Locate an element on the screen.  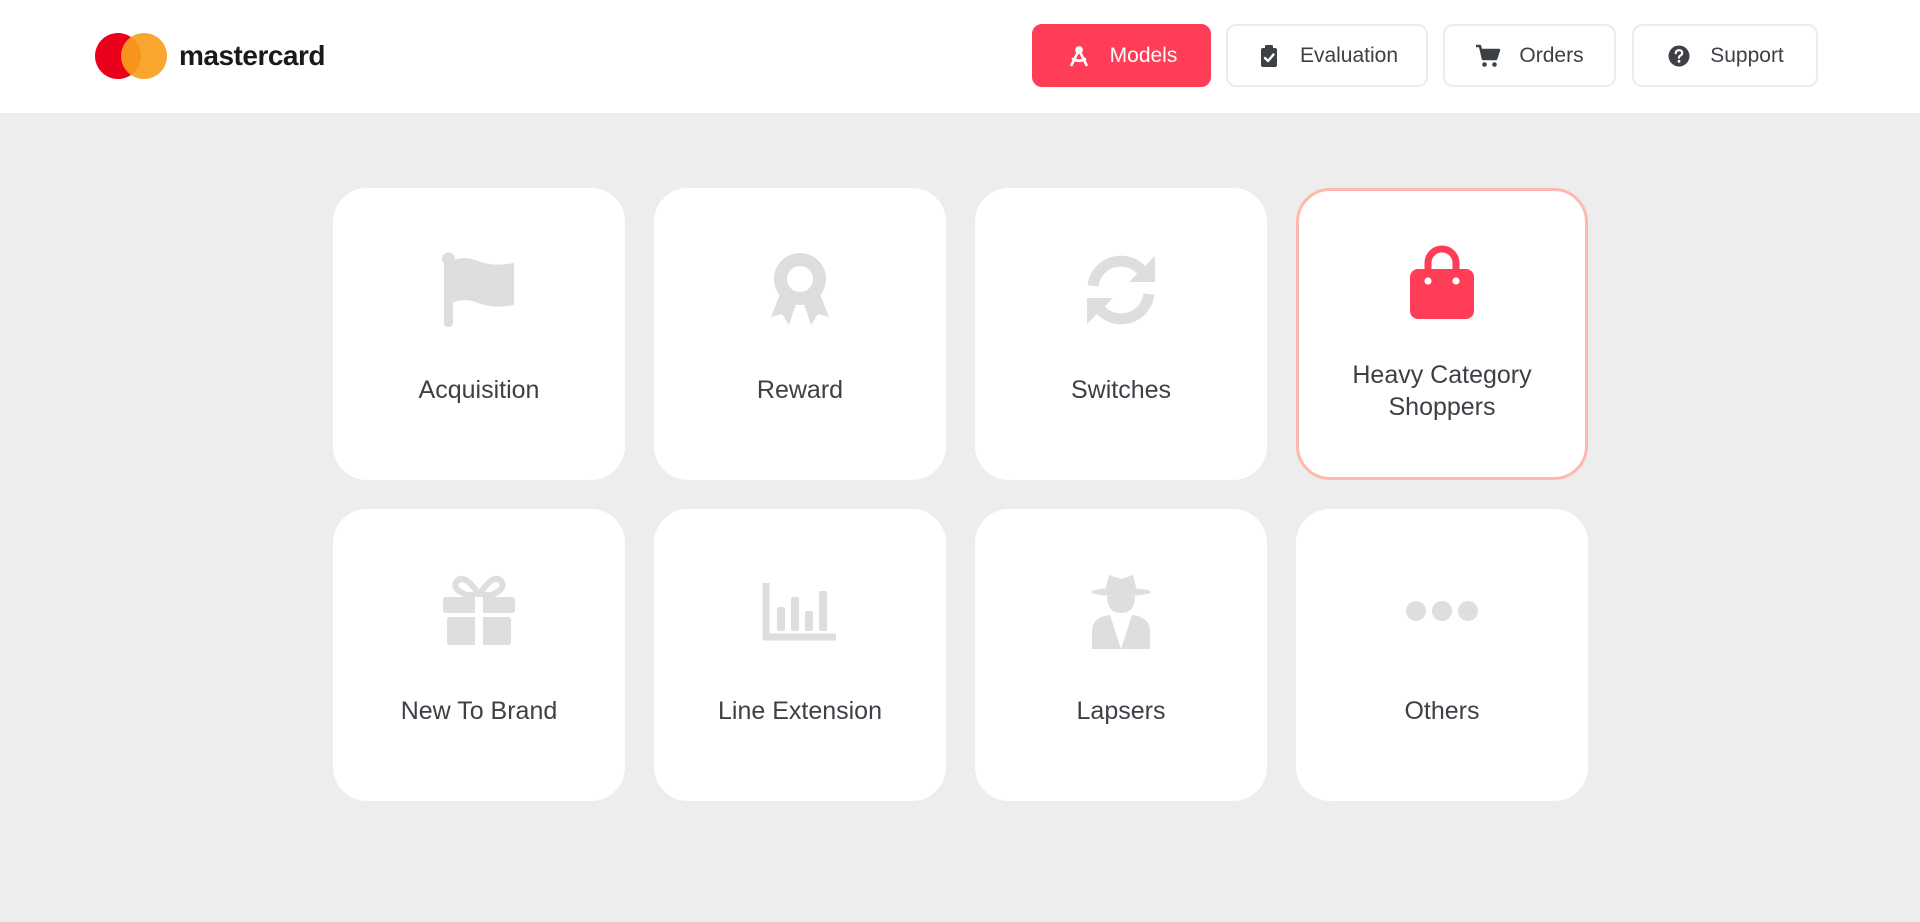
model-card-lapsers: Lapsers is located at coordinates (1121, 655).